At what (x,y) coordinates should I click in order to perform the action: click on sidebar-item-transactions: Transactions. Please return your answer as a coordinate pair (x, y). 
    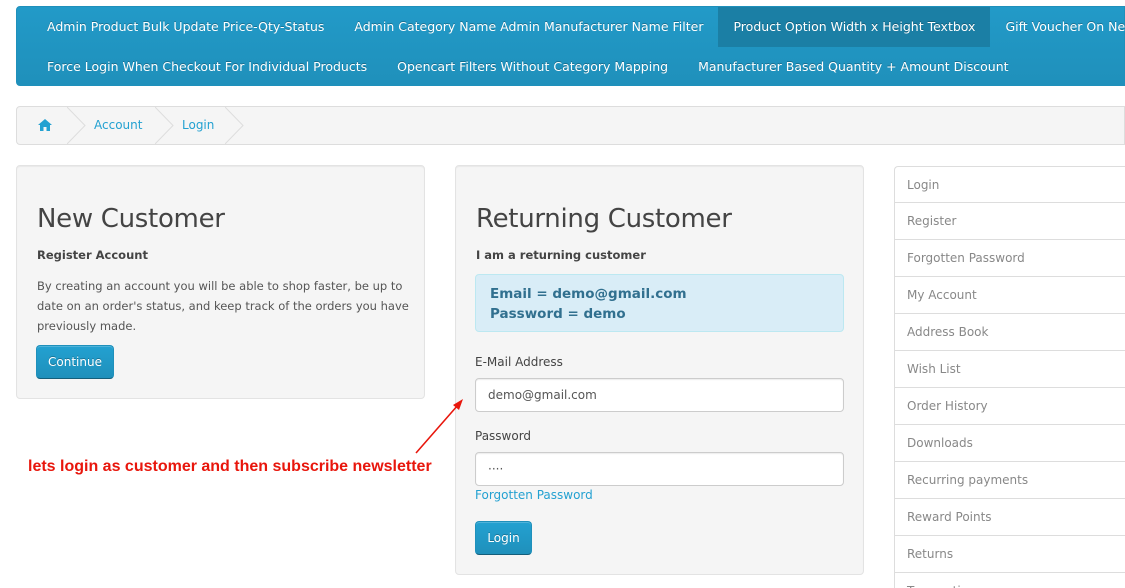
    Looking at the image, I should click on (1009, 580).